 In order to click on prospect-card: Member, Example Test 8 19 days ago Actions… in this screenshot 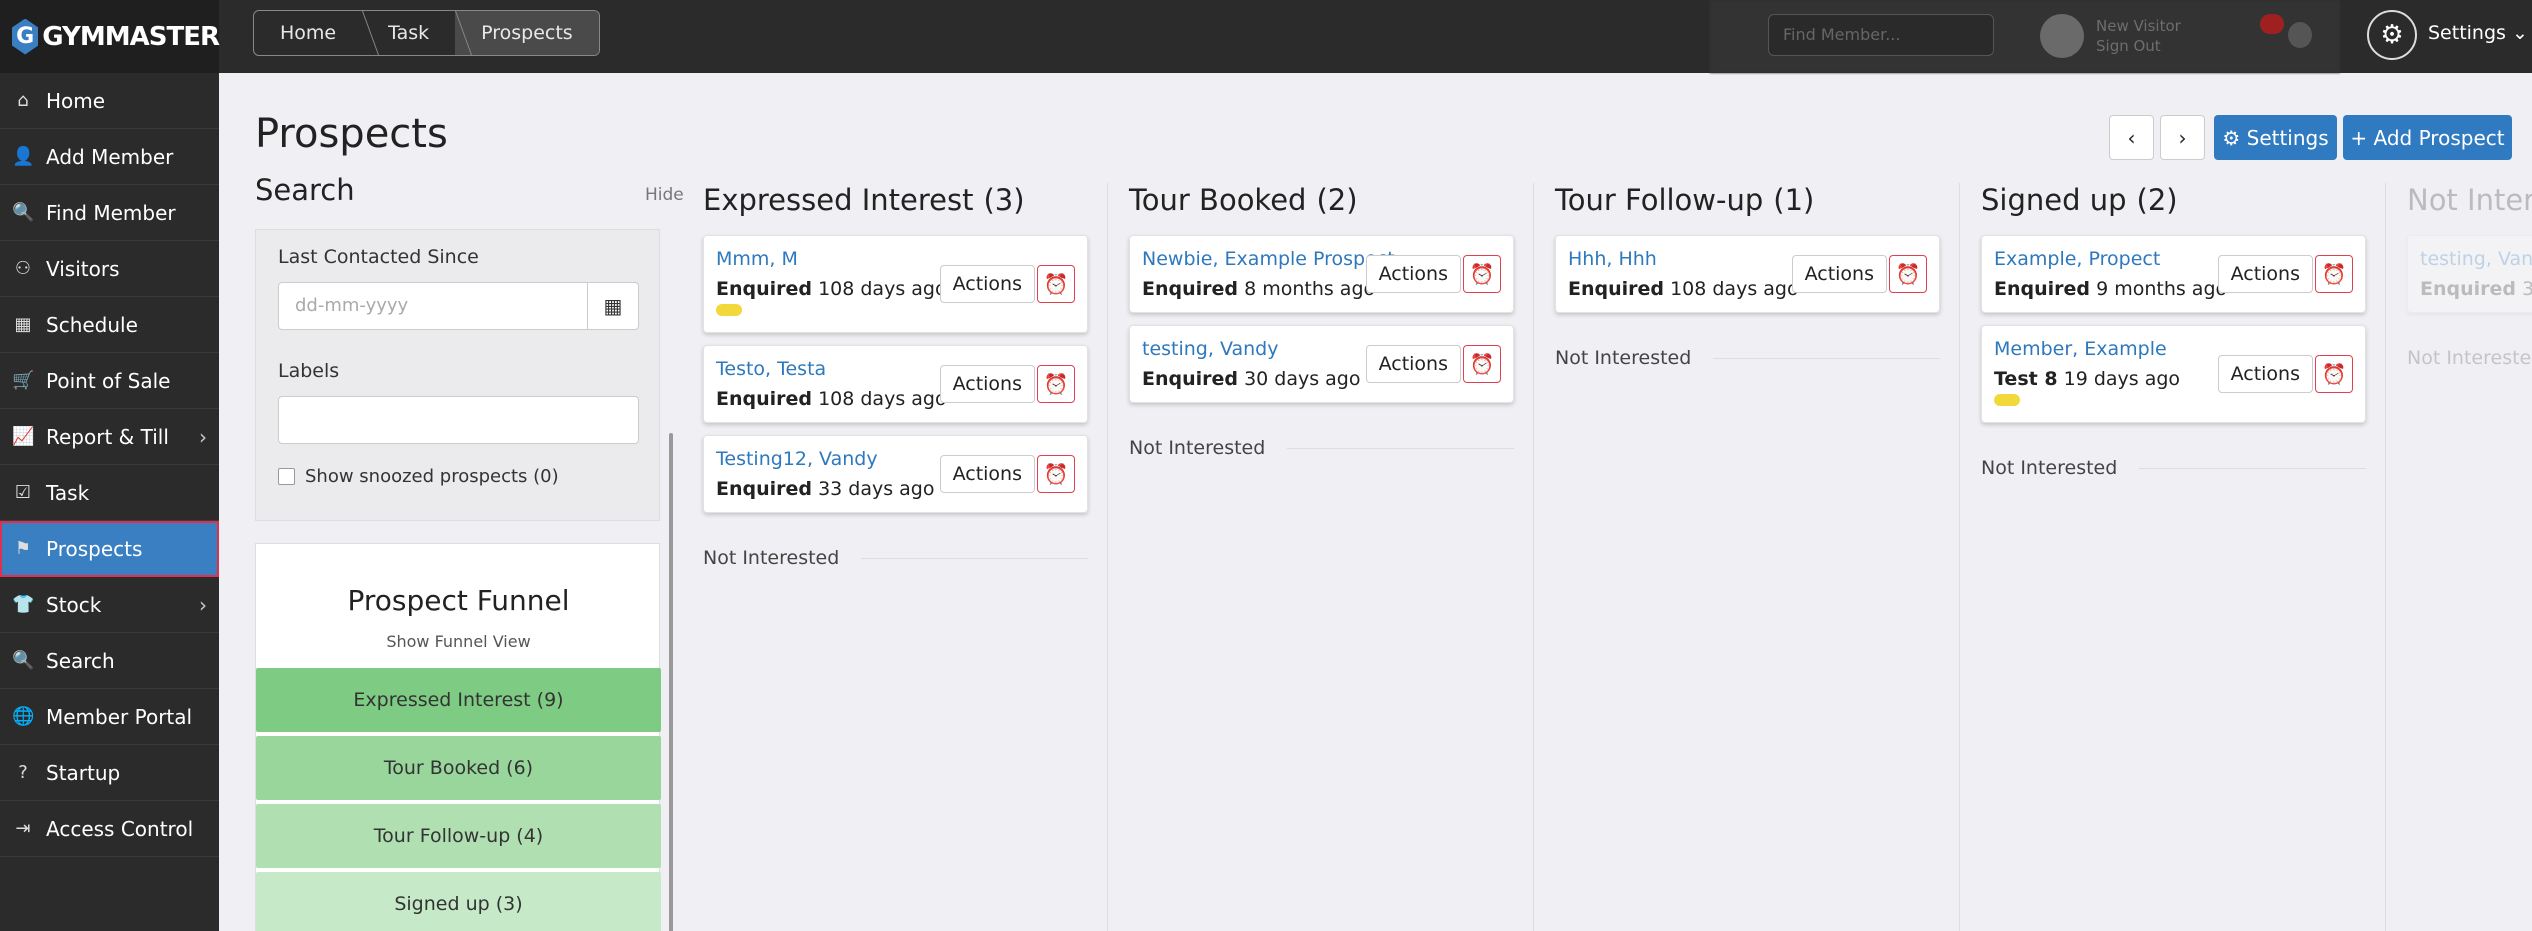, I will do `click(2173, 374)`.